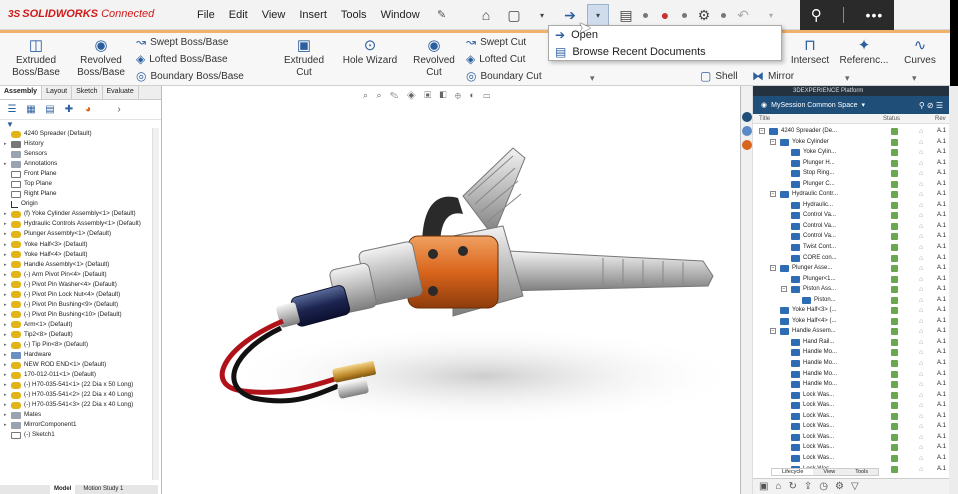  What do you see at coordinates (763, 486) in the screenshot?
I see `save-icon: ▣` at bounding box center [763, 486].